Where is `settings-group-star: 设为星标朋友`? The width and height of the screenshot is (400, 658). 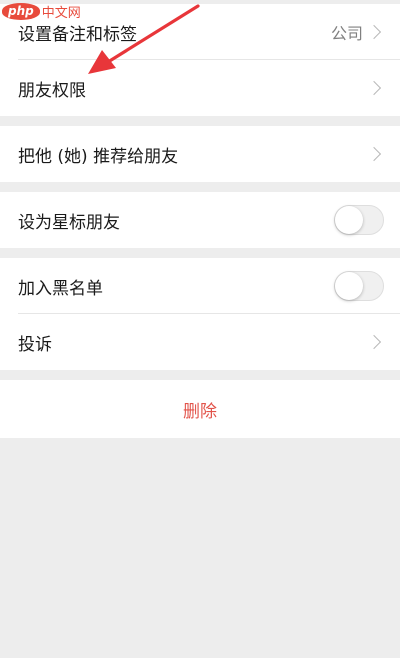
settings-group-star: 设为星标朋友 is located at coordinates (200, 220).